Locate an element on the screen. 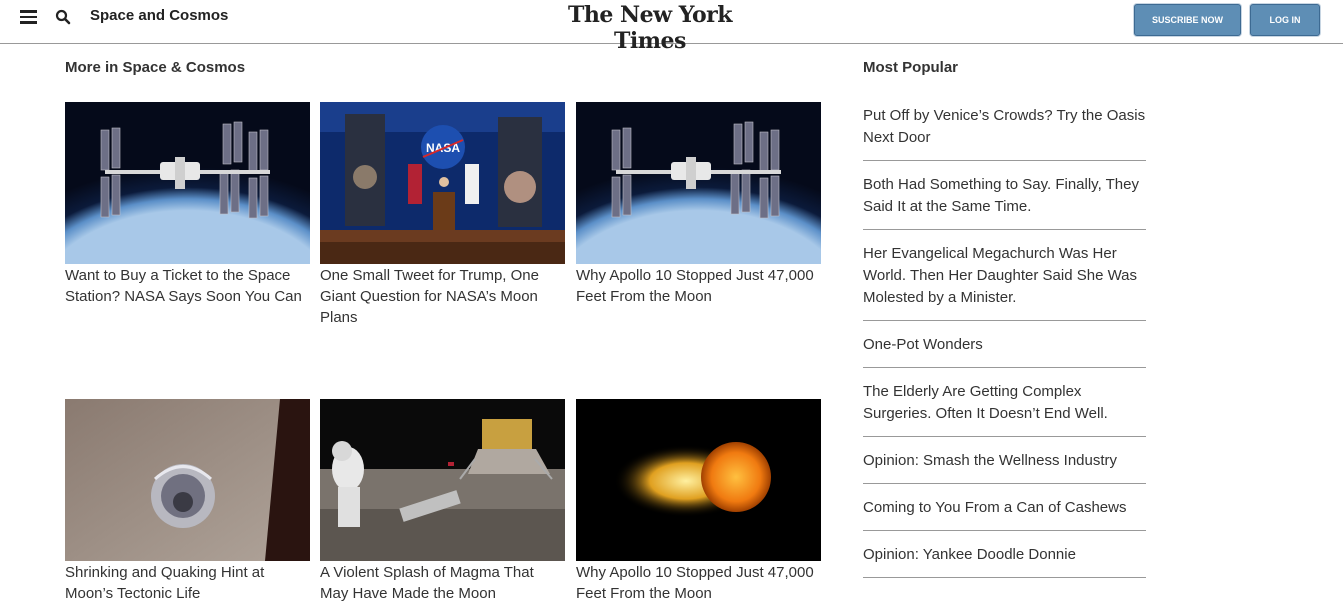 The width and height of the screenshot is (1343, 604). popular-item: Coming to You From a Can of Cashews is located at coordinates (1004, 514).